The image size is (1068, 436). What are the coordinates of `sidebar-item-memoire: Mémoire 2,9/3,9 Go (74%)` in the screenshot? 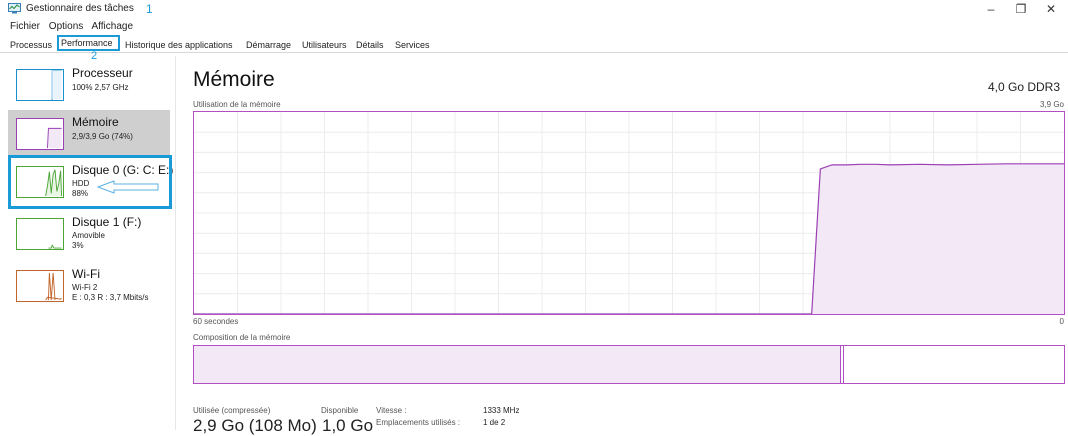 It's located at (89, 134).